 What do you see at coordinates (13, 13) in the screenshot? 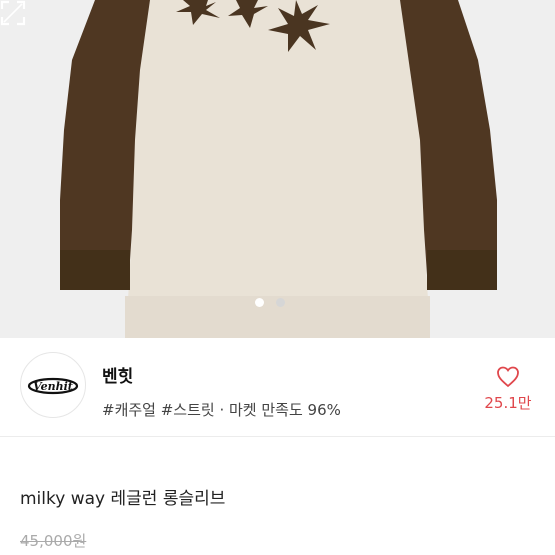
I see `expand-icon` at bounding box center [13, 13].